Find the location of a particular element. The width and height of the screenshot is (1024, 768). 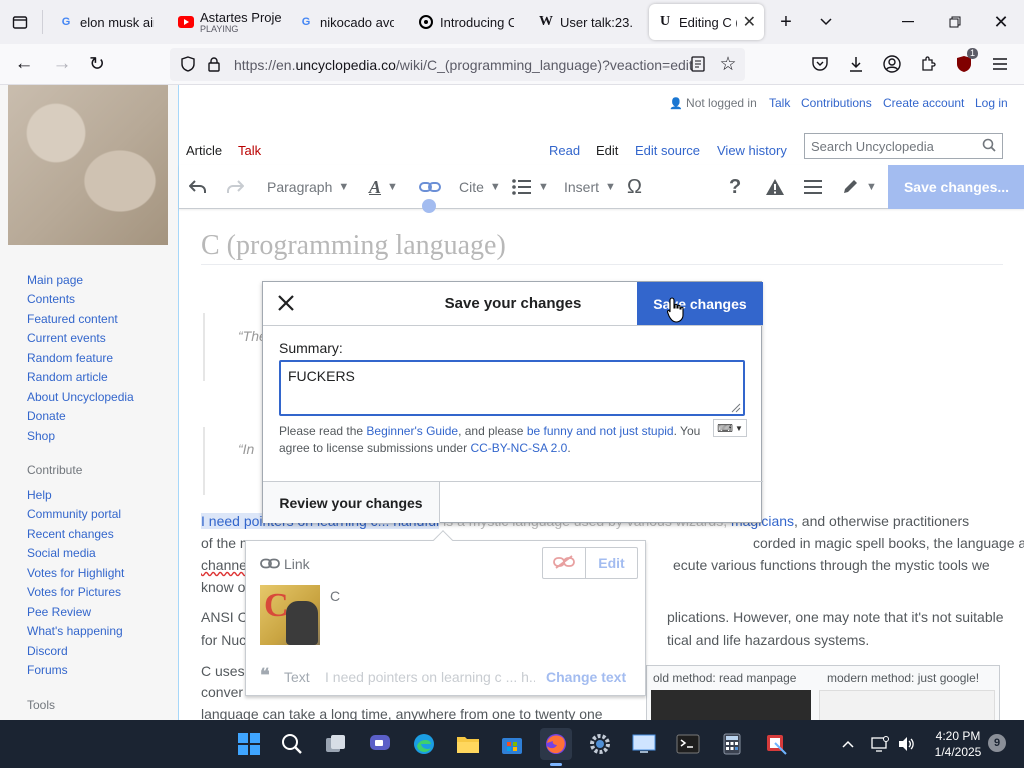

sidebar-item-donate: Donate is located at coordinates (46, 416).